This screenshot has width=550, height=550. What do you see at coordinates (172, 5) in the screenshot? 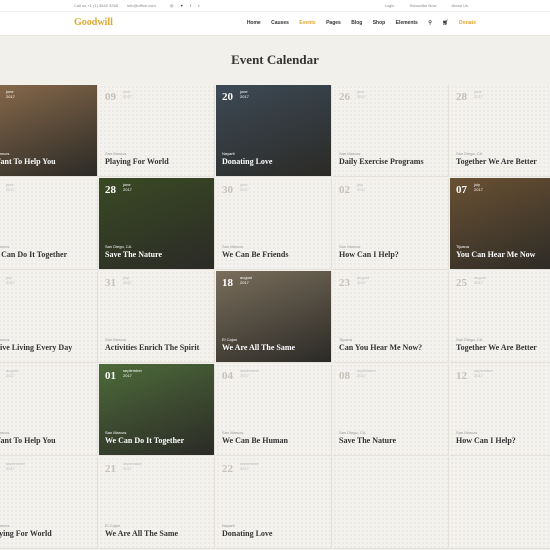
I see `instagram-icon: ◎` at bounding box center [172, 5].